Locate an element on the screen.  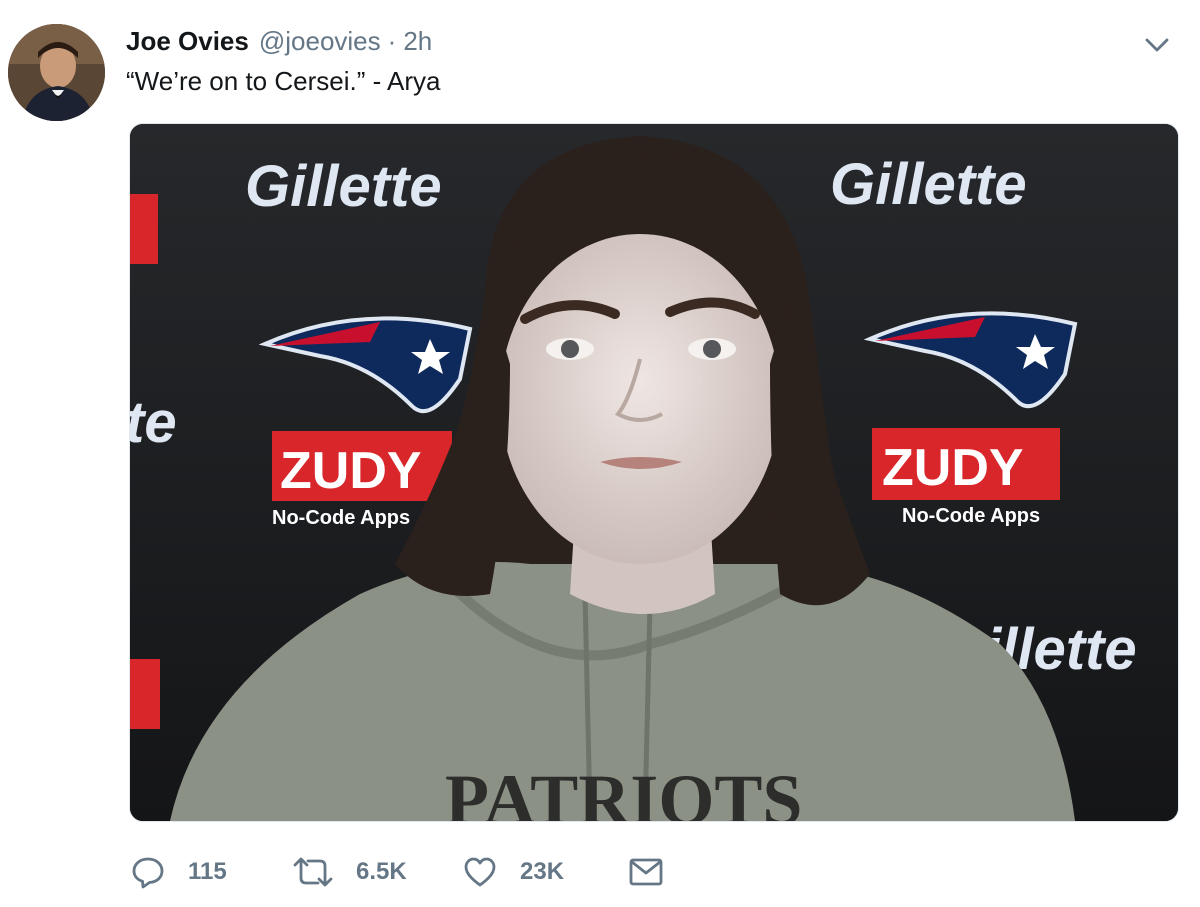
avatar-image is located at coordinates (56, 72).